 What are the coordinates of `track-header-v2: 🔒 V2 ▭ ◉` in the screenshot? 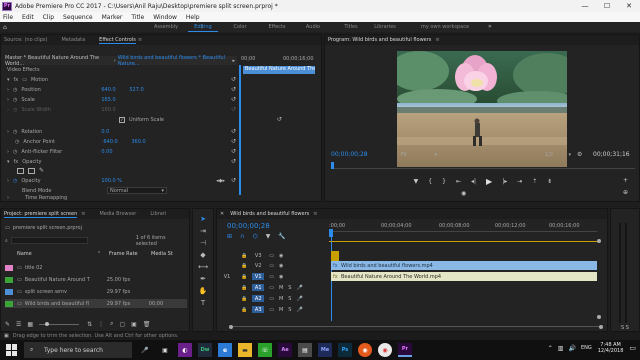 It's located at (273, 265).